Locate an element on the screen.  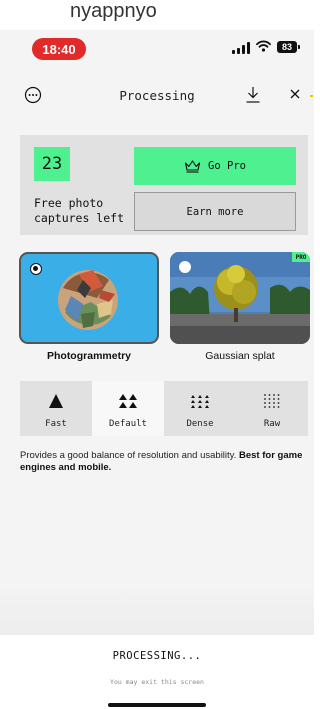
background-app-text: nyappnyo is located at coordinates (157, 15).